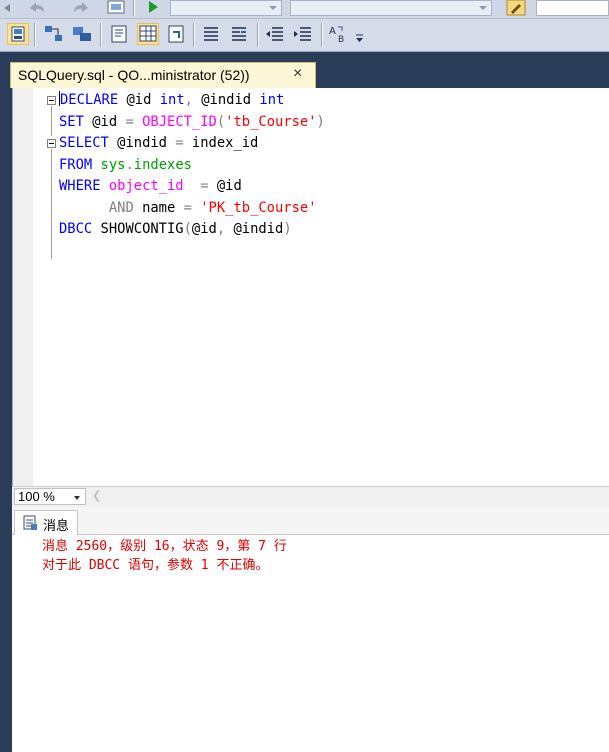  I want to click on undo-icon, so click(37, 8).